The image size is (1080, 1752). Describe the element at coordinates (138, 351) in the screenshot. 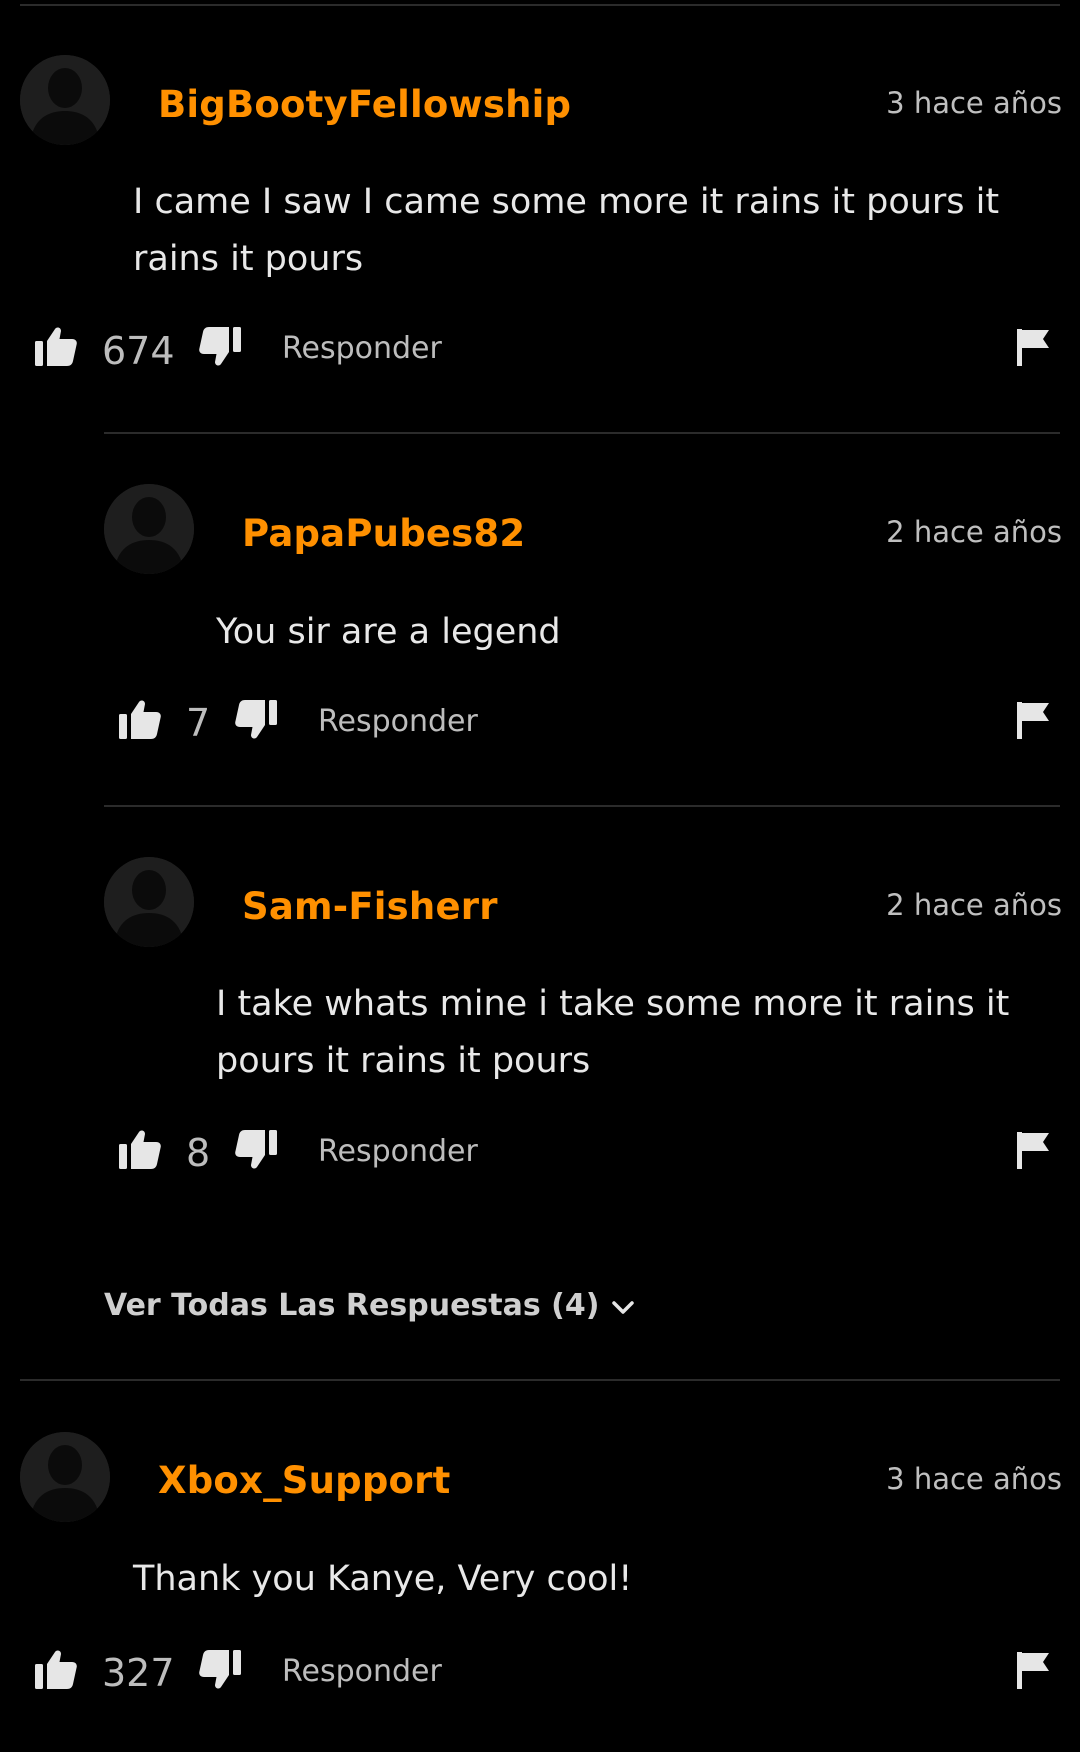

I see `like-count: 674` at that location.